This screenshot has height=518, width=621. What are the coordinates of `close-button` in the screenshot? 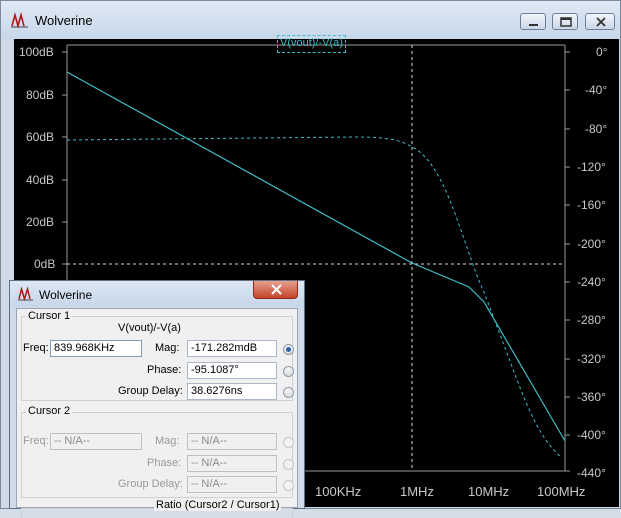 It's located at (600, 21).